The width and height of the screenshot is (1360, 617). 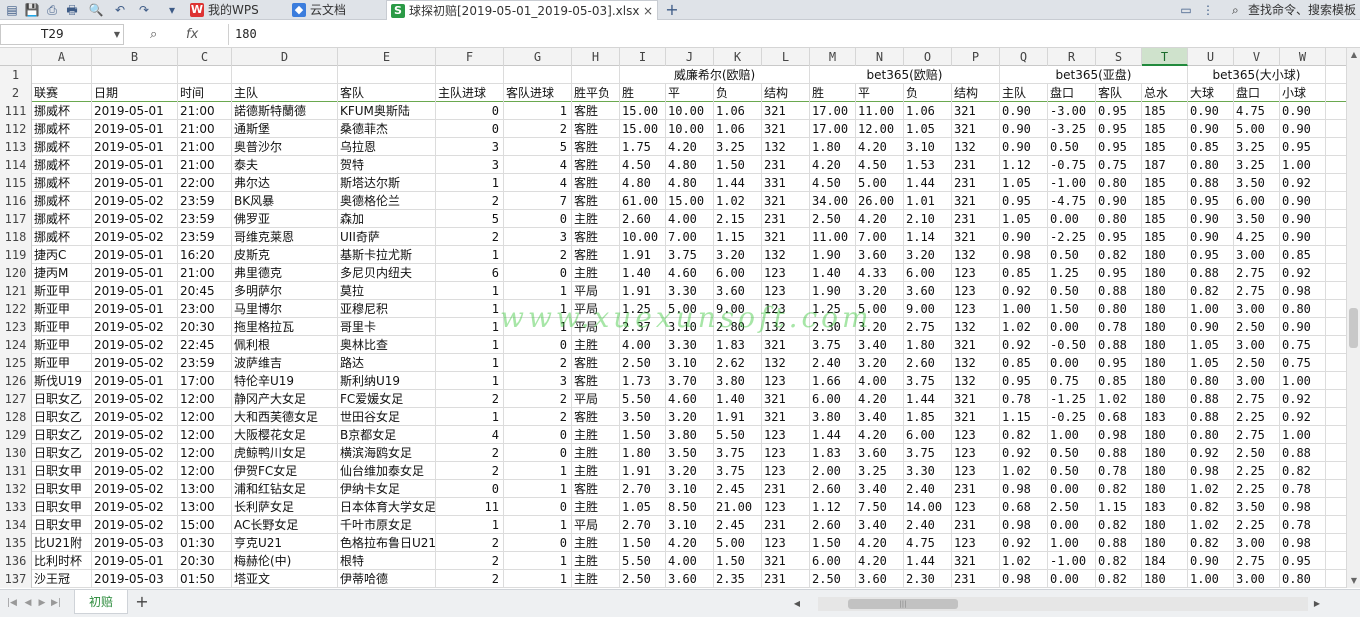 What do you see at coordinates (880, 237) in the screenshot?
I see `cell: 7.00` at bounding box center [880, 237].